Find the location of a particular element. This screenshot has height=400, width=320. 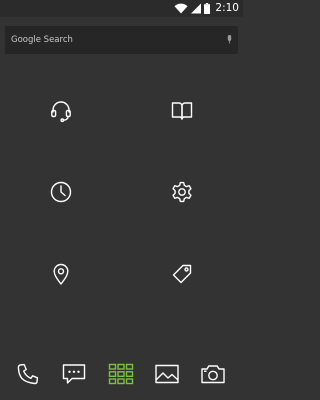

app-clock is located at coordinates (61, 192).